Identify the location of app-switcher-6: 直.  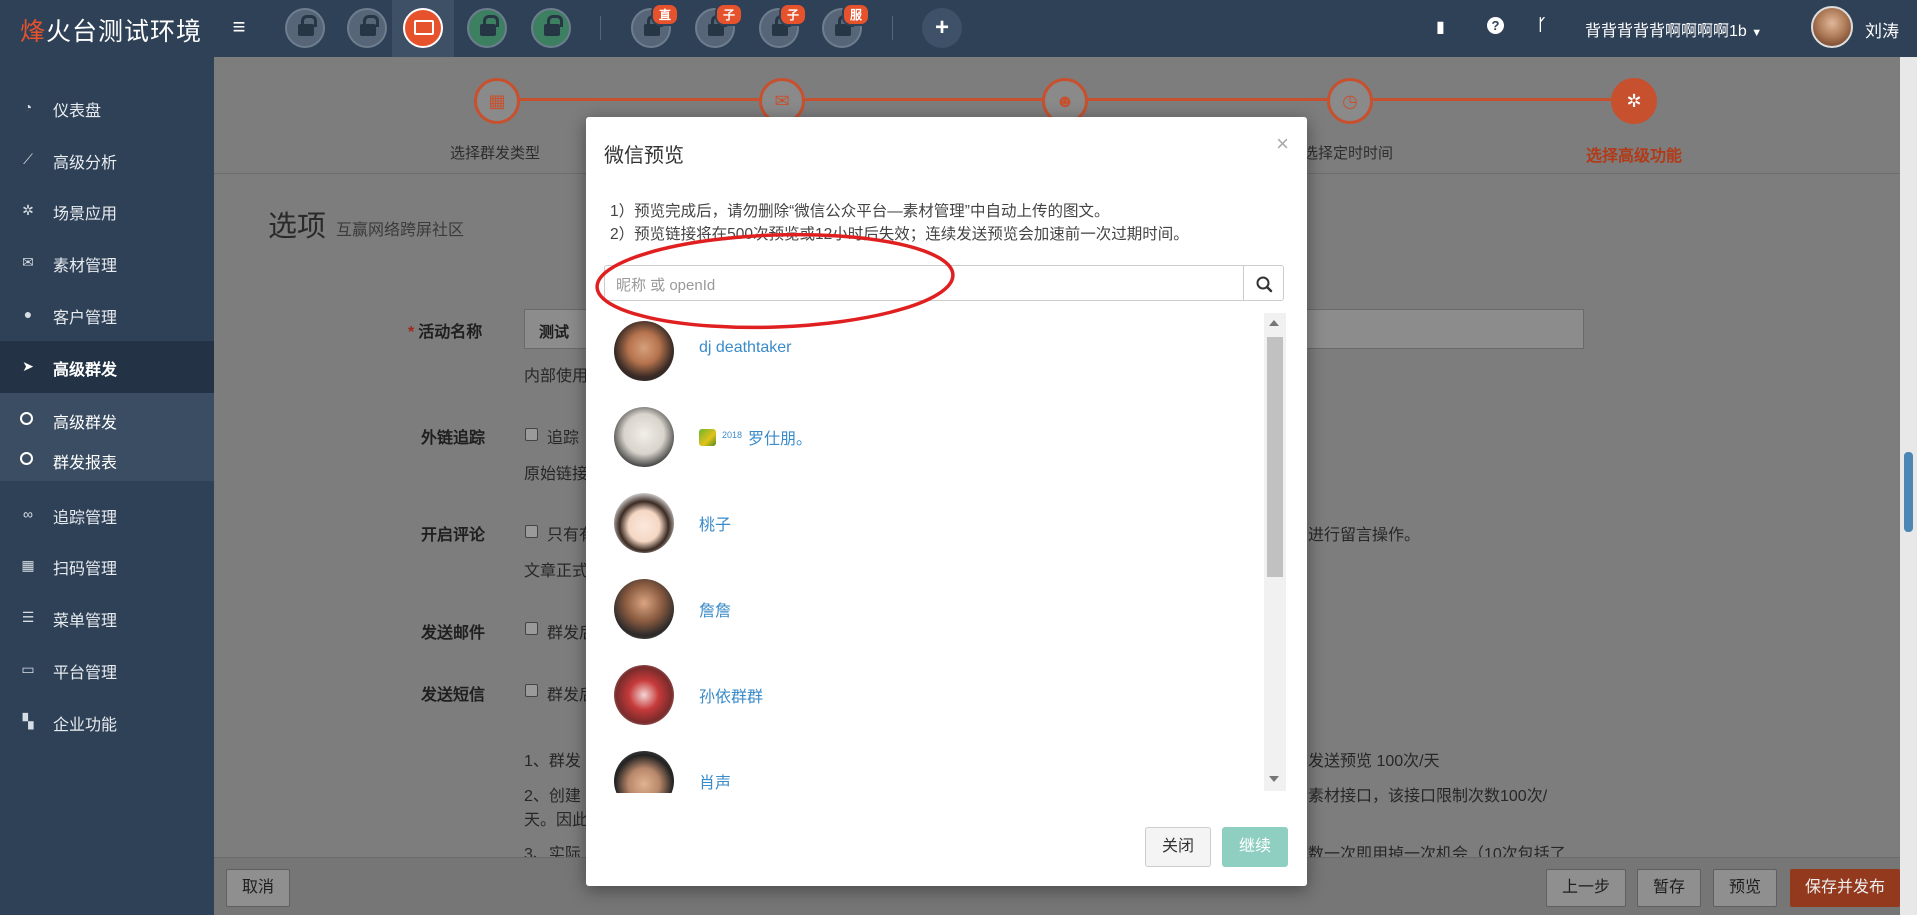
(651, 28).